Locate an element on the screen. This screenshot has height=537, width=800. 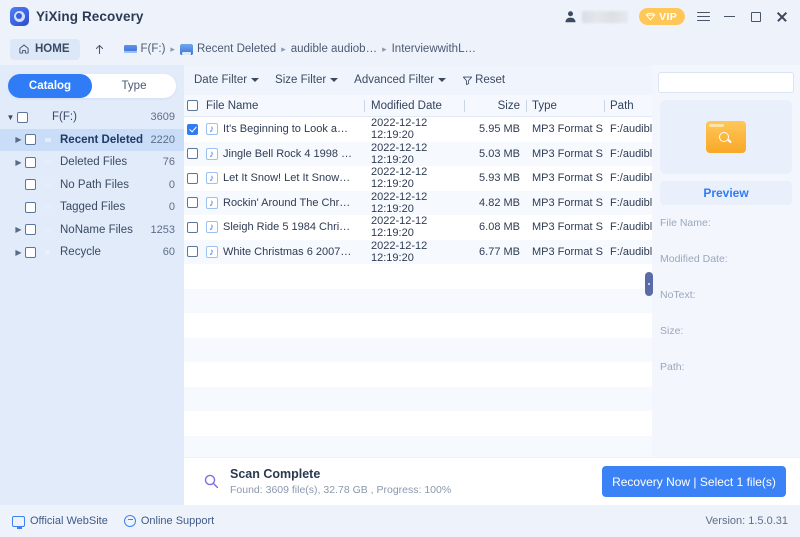
tree-item-tagged-files: Tagged Files 0 is located at coordinates (92, 207).